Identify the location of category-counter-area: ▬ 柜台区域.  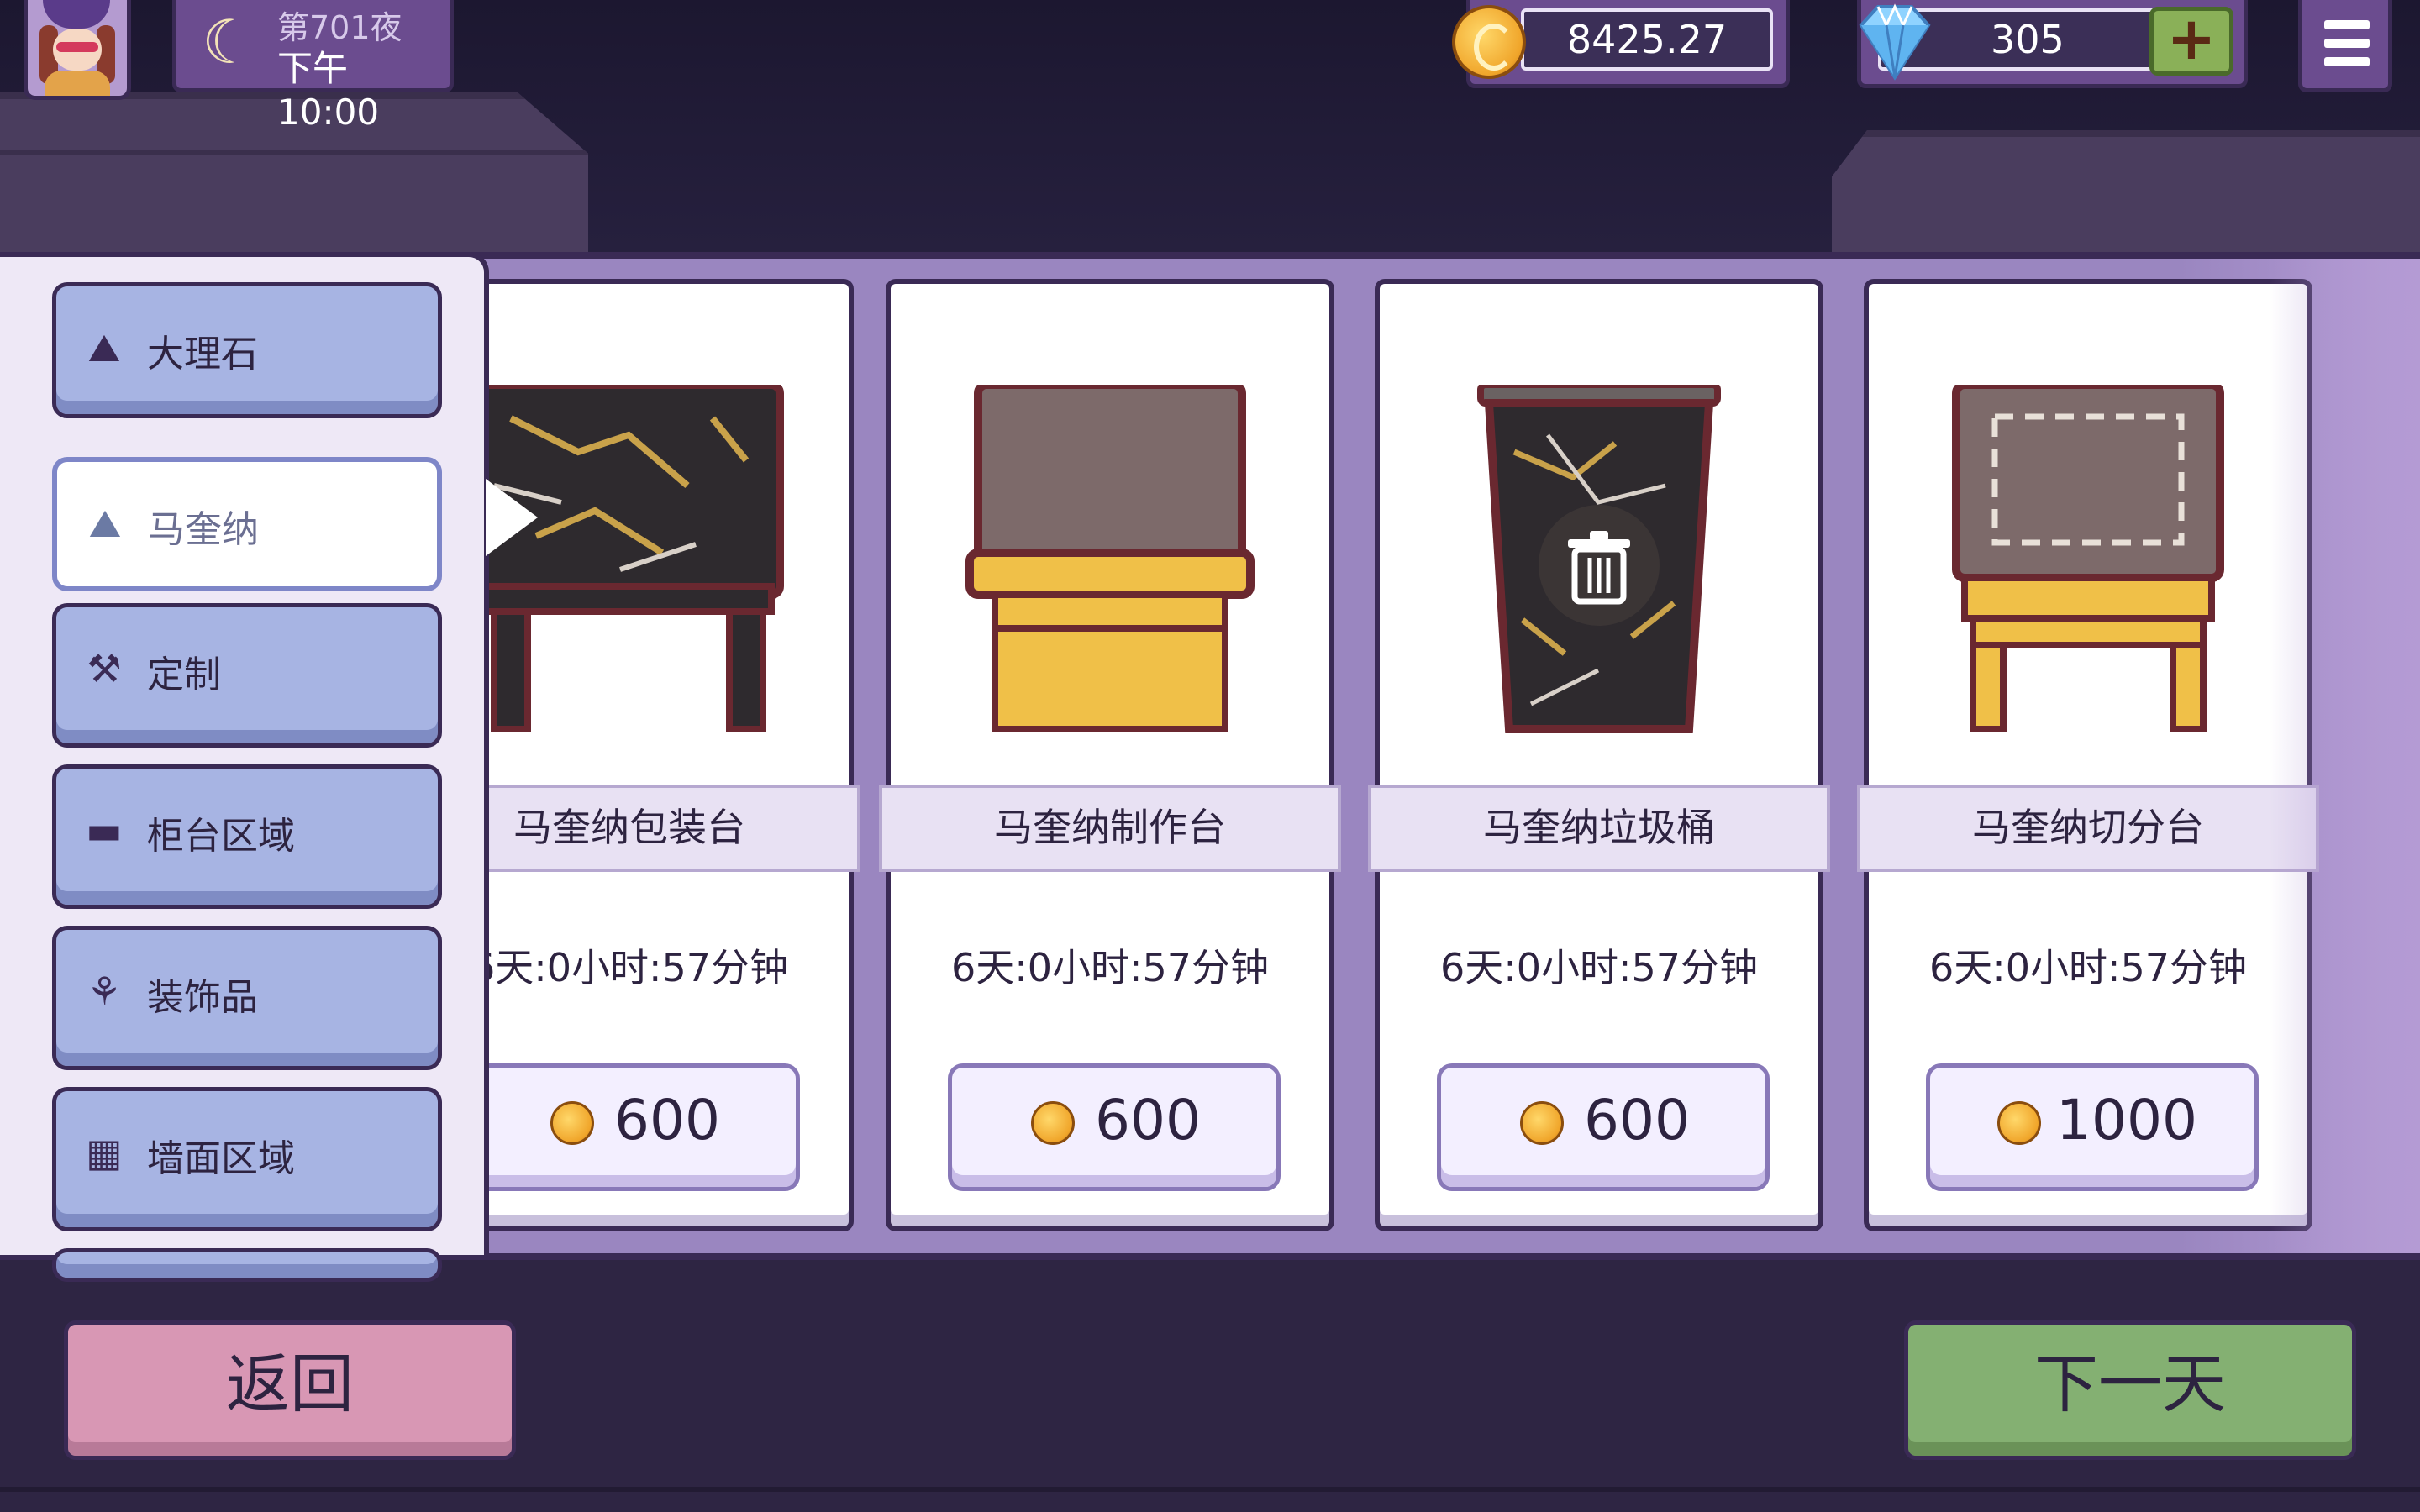
(247, 836).